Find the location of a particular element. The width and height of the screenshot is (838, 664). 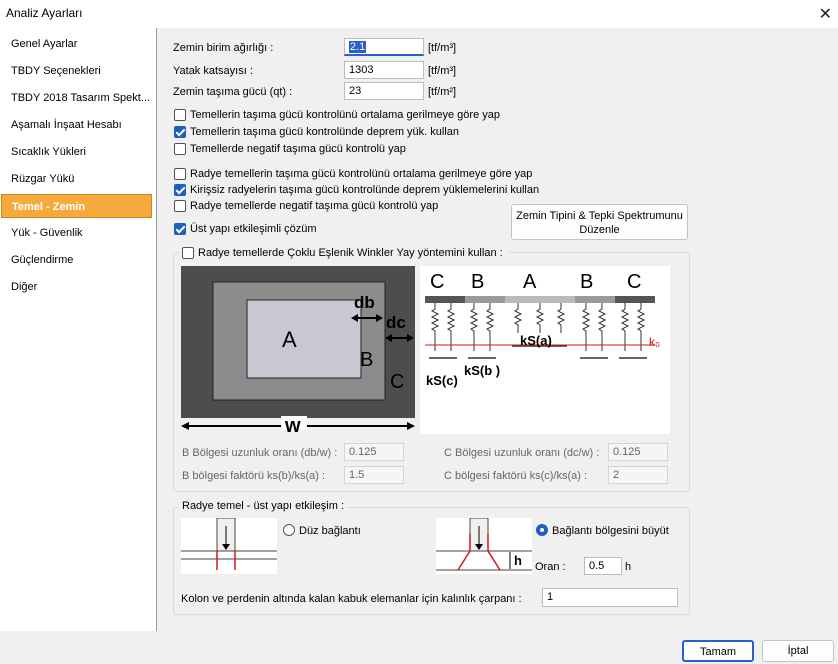

checkbox-raft-average-stress is located at coordinates (180, 174).